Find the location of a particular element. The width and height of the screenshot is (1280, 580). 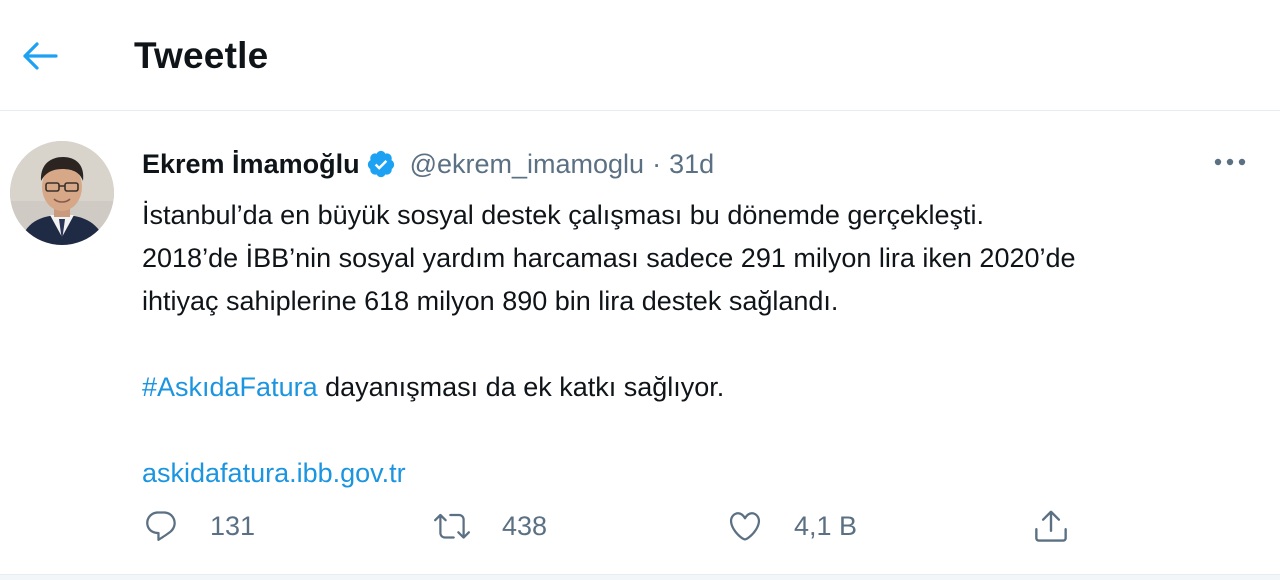

retweet-count: 438 is located at coordinates (525, 525).